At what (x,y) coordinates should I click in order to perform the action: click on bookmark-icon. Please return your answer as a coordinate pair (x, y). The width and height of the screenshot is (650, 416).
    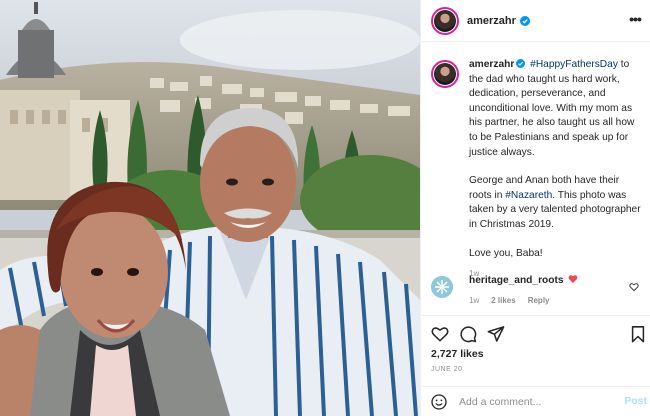
    Looking at the image, I should click on (638, 334).